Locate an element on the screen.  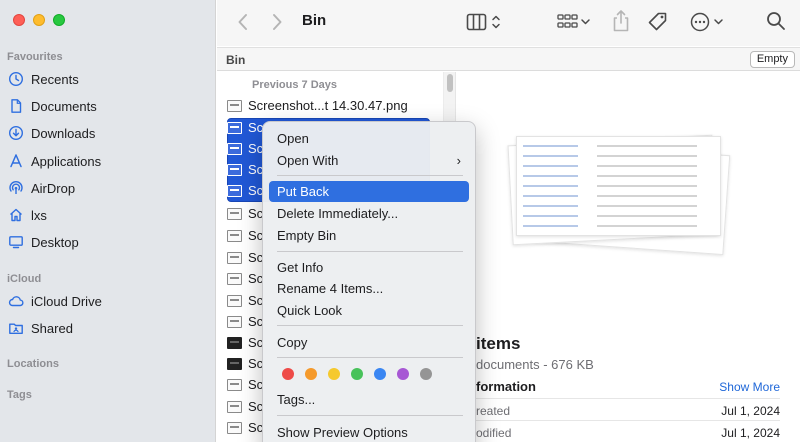
info-value: Jul 1, 2024 is located at coordinates (750, 411).